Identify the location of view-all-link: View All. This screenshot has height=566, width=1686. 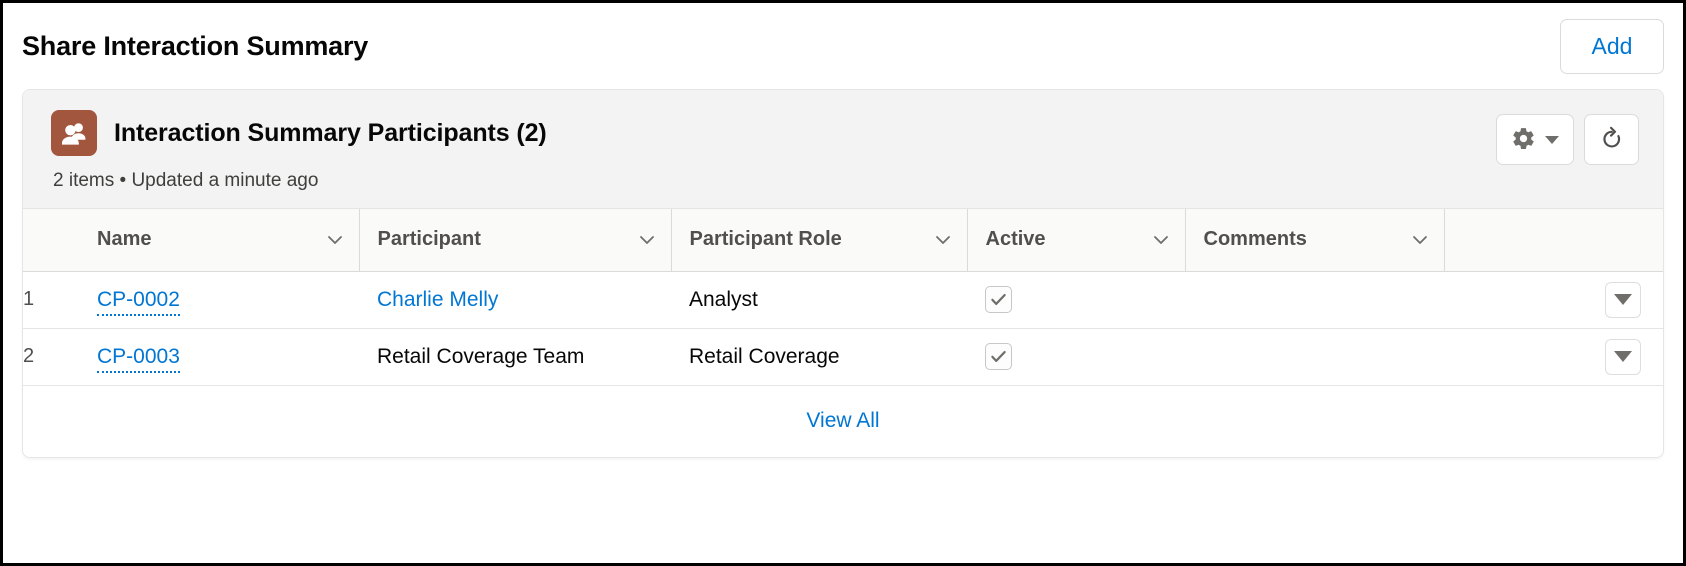
(842, 421).